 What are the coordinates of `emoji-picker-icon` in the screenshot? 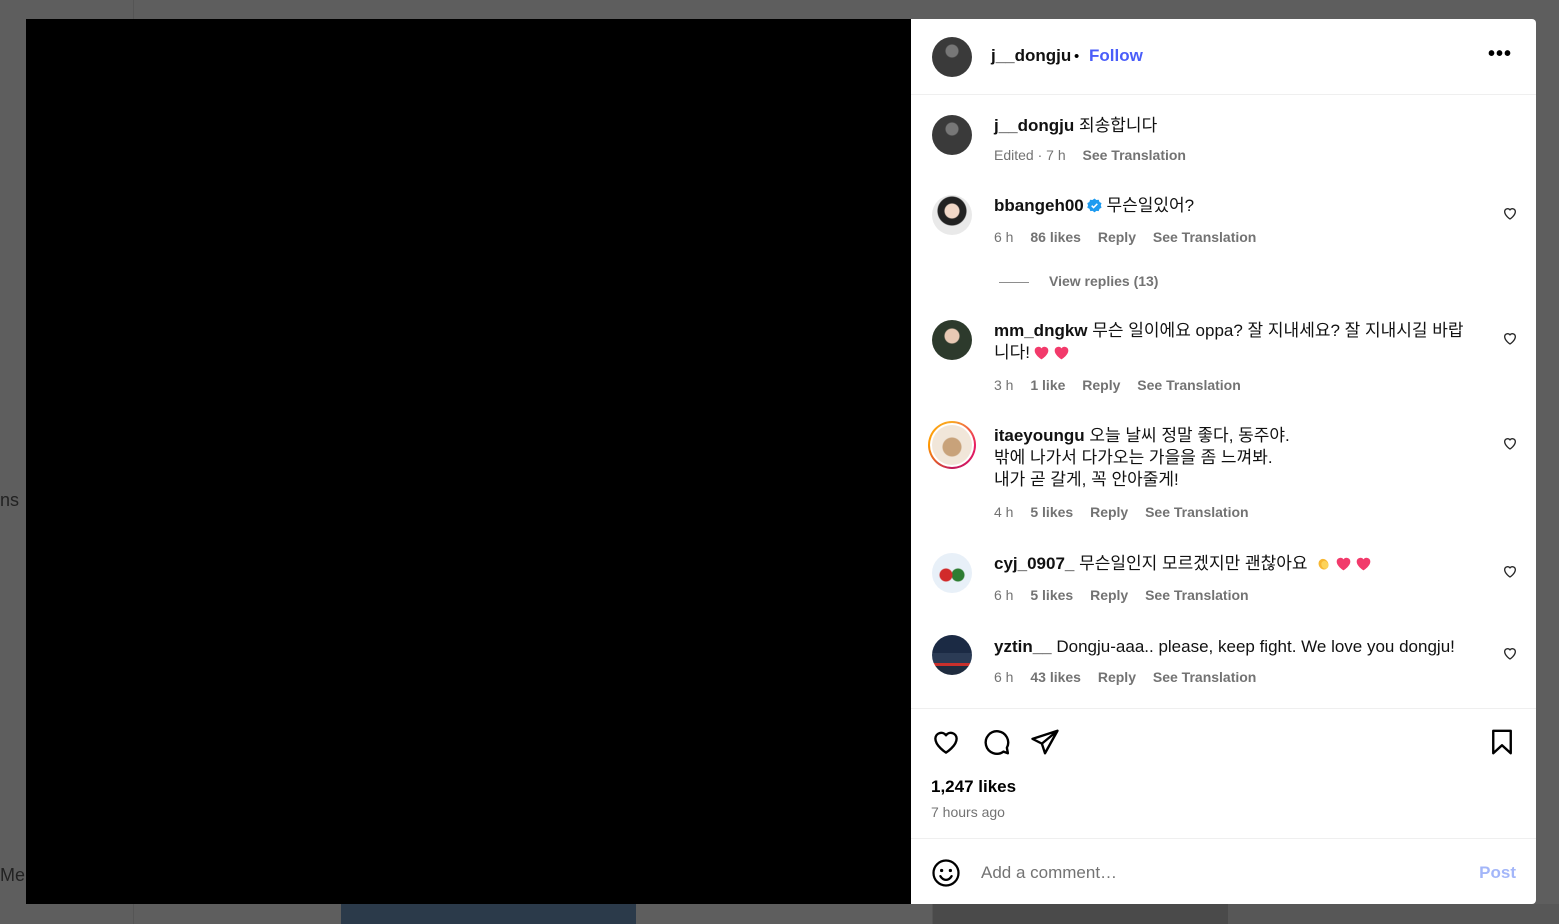 It's located at (946, 873).